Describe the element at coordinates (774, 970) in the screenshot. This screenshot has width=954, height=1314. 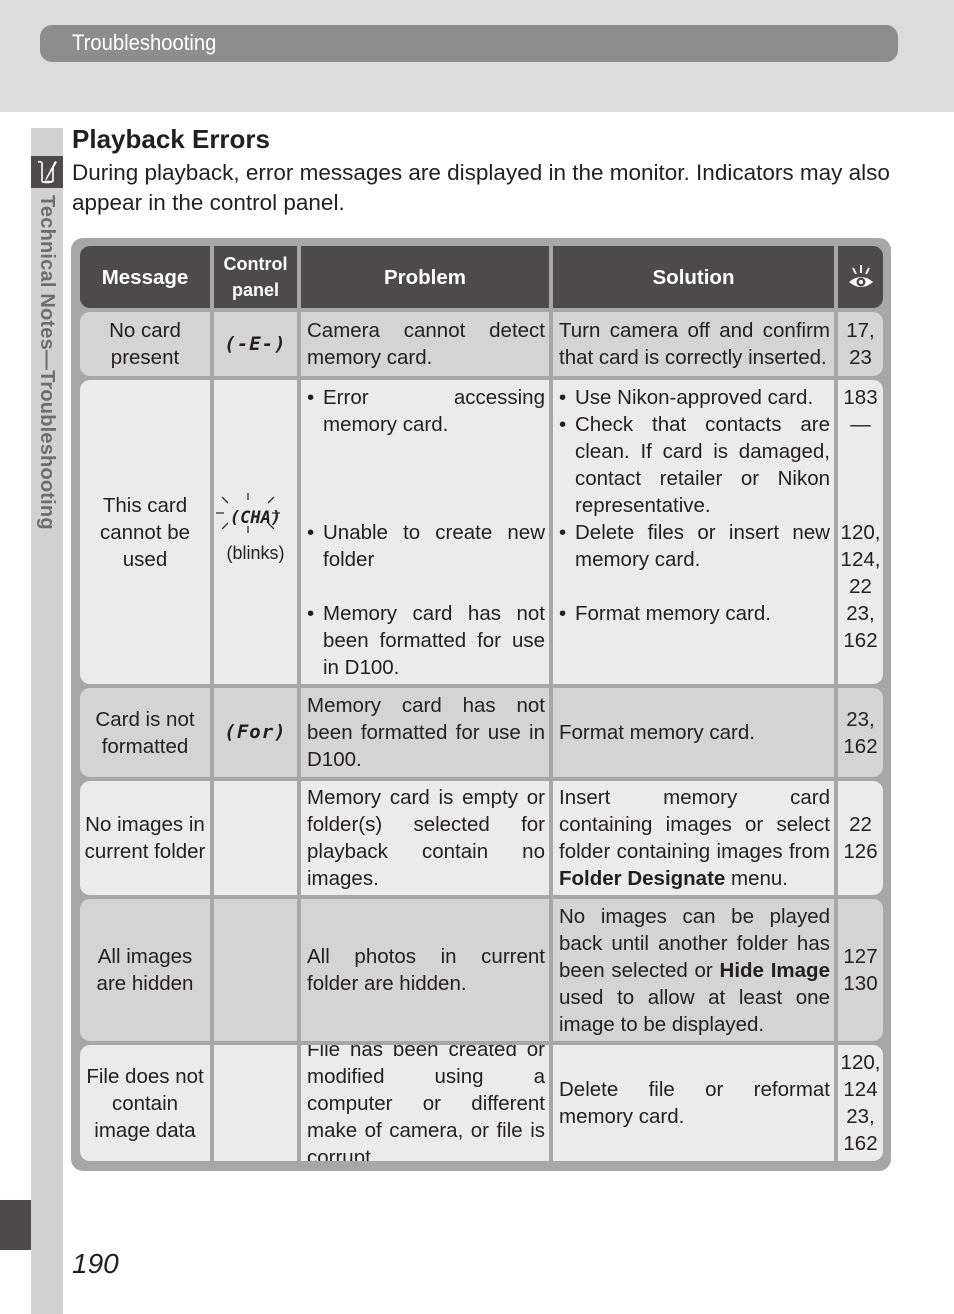
I see `menu-name: Hide Image` at that location.